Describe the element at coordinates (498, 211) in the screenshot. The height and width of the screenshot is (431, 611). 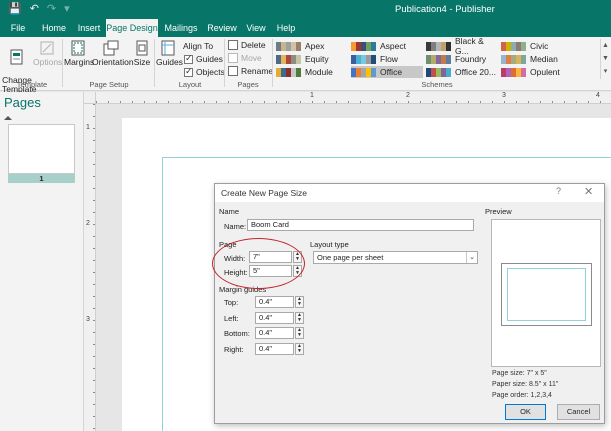
I see `preview-label: Preview` at that location.